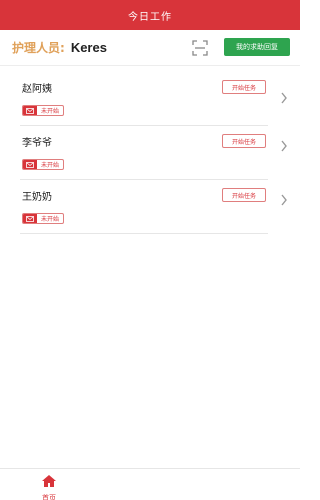  I want to click on help-reply-button: 我的求助回复, so click(257, 47).